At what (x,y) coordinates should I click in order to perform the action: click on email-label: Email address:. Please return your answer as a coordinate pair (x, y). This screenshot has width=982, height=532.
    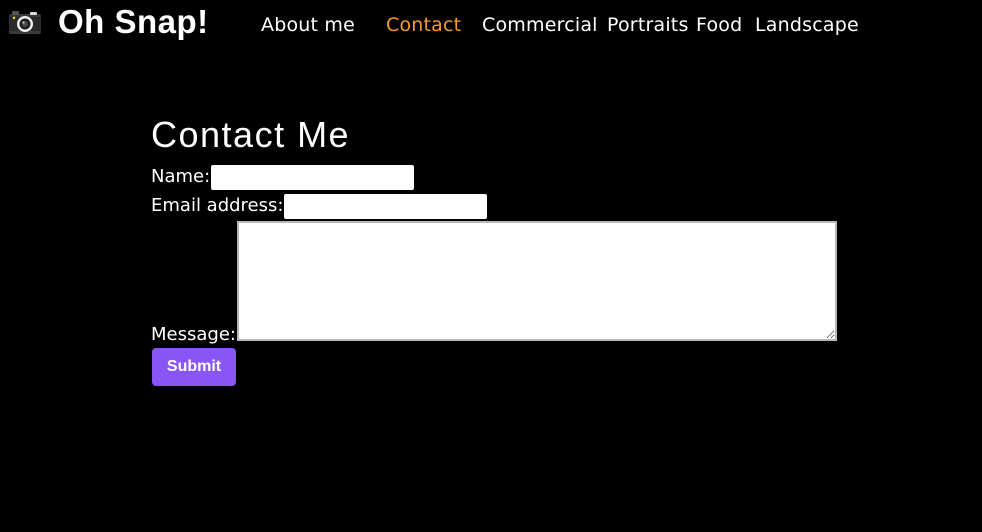
    Looking at the image, I should click on (217, 205).